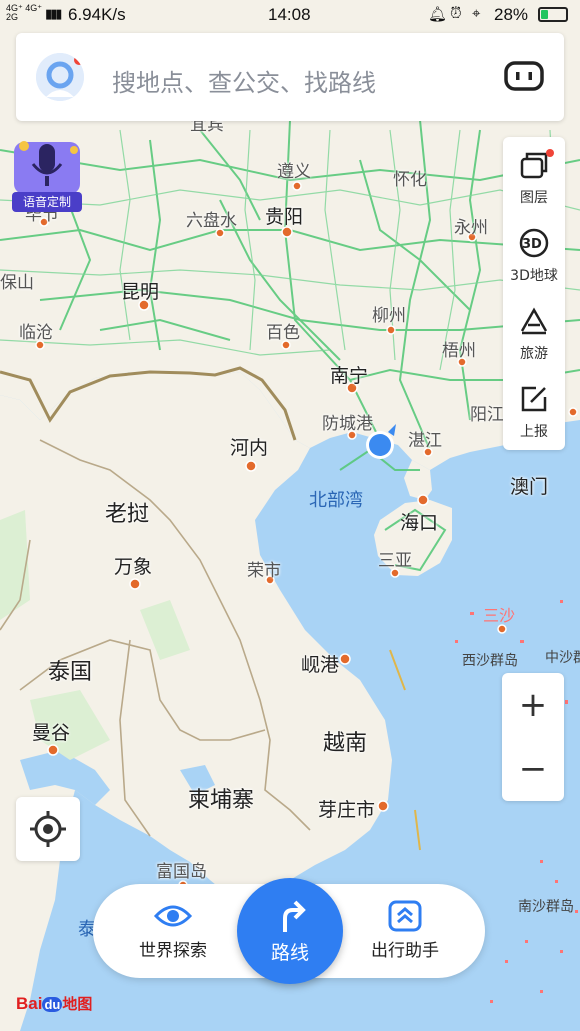 The width and height of the screenshot is (580, 1031). What do you see at coordinates (524, 76) in the screenshot?
I see `robot-assistant-icon` at bounding box center [524, 76].